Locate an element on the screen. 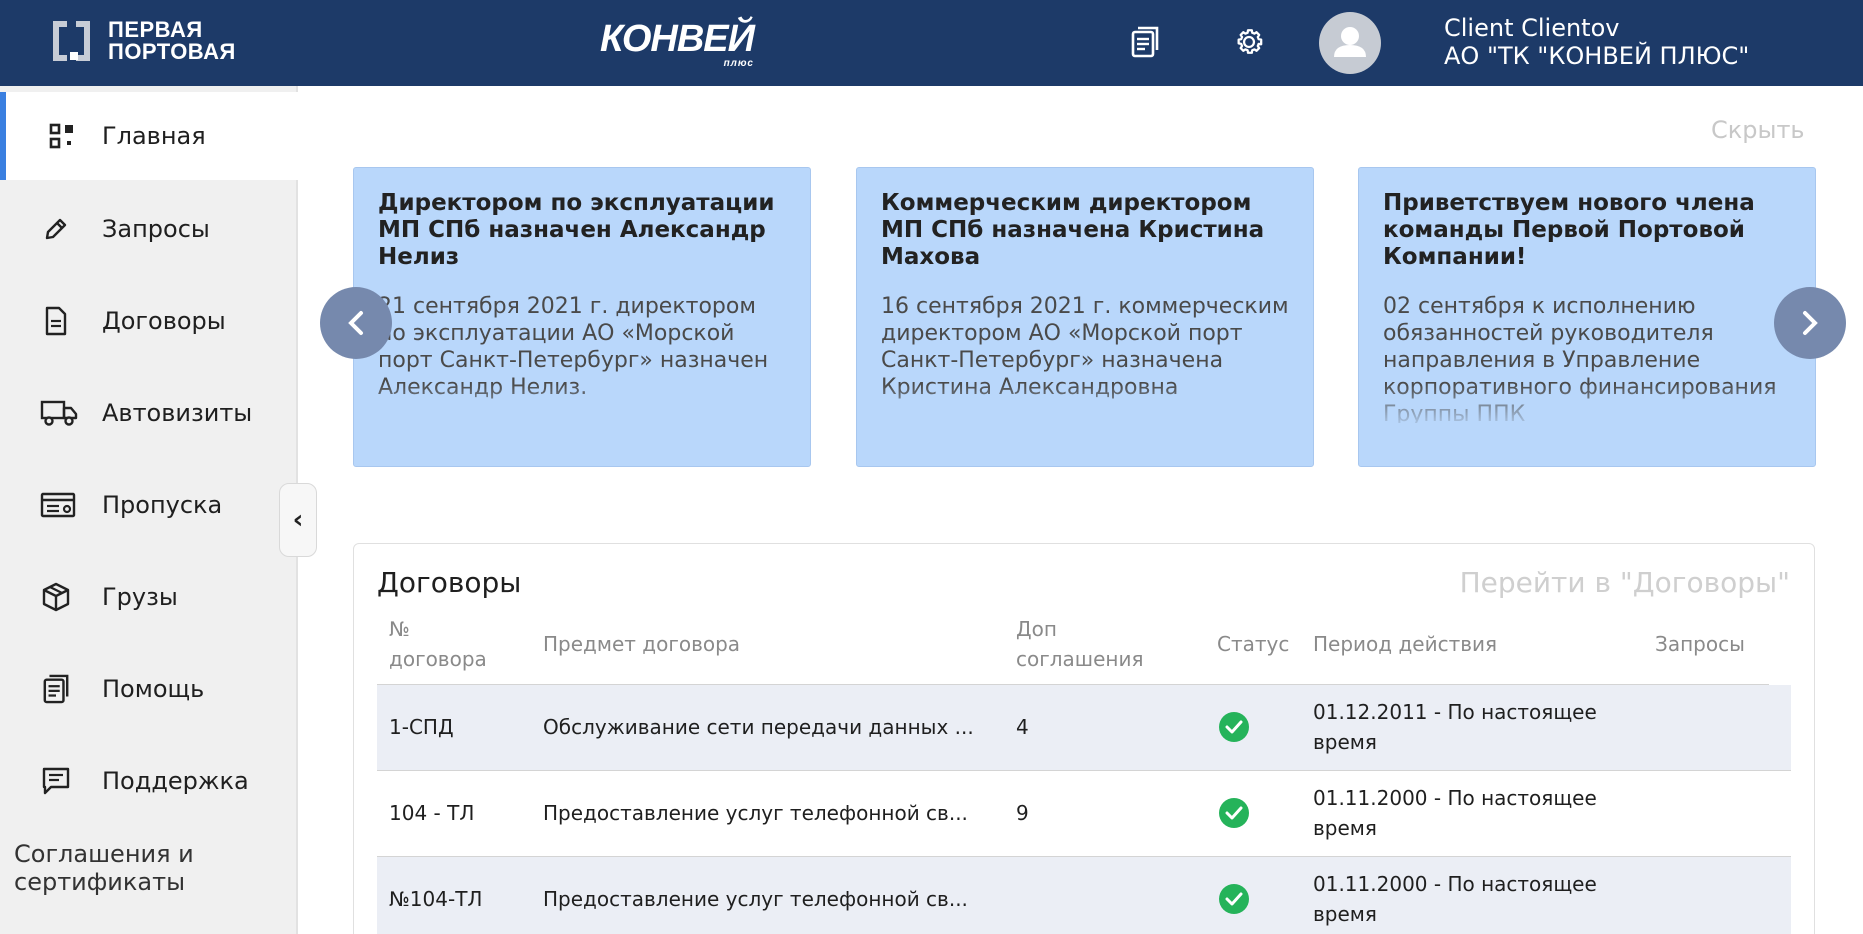  sidebar-collapse-button: ‹ is located at coordinates (298, 520).